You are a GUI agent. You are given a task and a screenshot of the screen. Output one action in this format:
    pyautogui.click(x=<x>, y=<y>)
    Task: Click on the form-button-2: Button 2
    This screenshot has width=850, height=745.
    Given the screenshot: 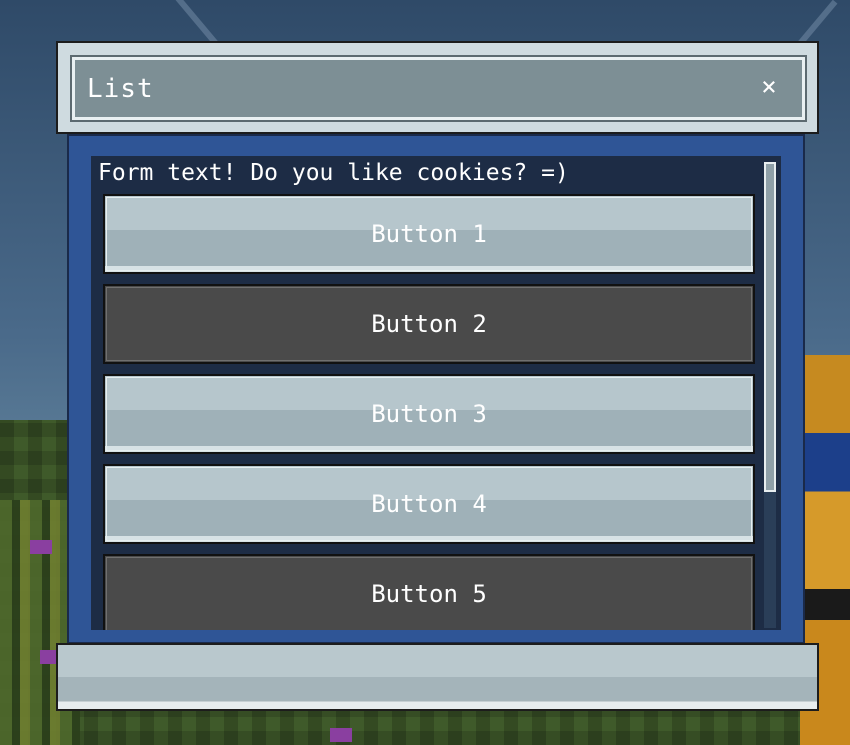 What is the action you would take?
    pyautogui.click(x=429, y=324)
    